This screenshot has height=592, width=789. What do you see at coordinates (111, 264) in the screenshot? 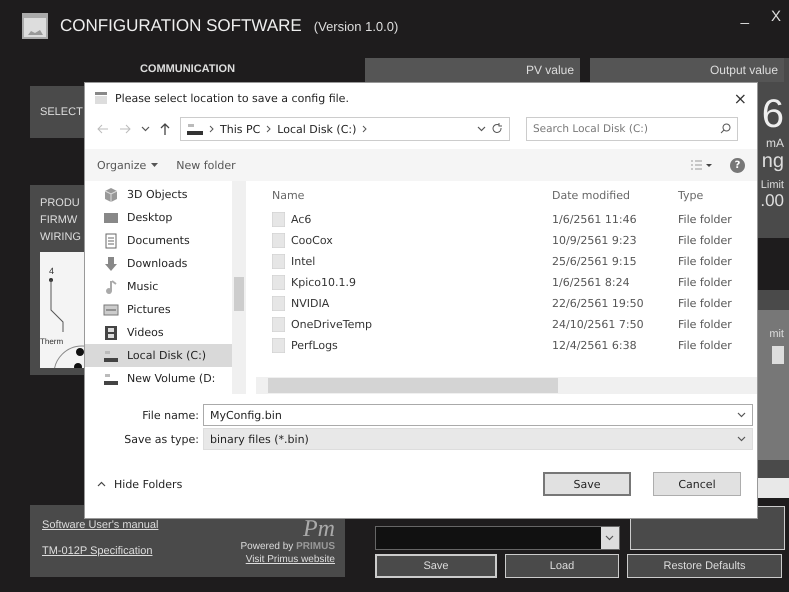
I see `download-arrow-icon` at bounding box center [111, 264].